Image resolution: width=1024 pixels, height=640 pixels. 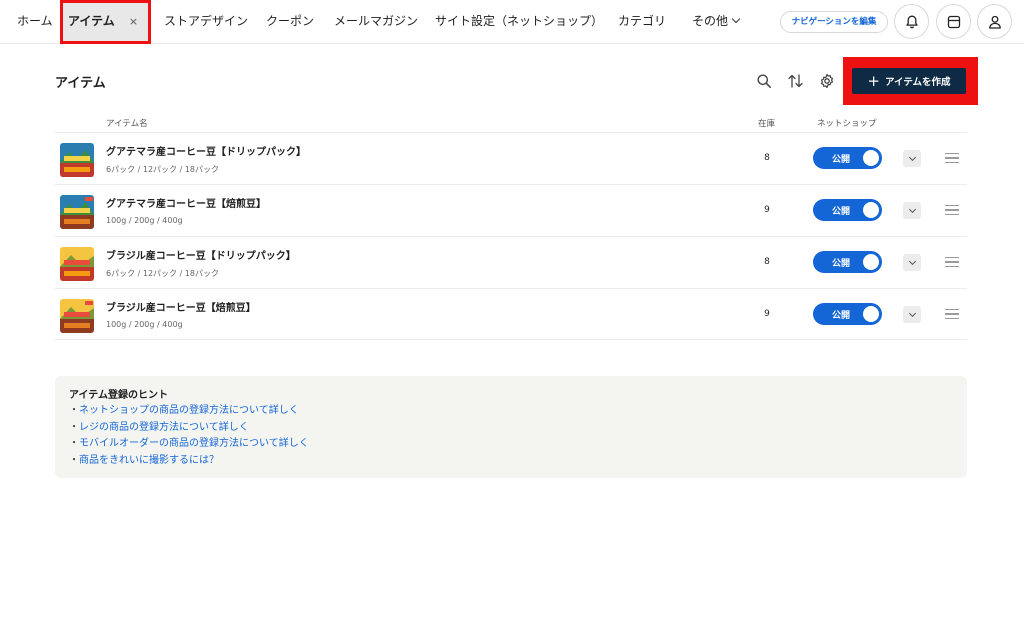 What do you see at coordinates (511, 411) in the screenshot?
I see `hint-item: ・ネットショップの商品の登録方法について詳しく` at bounding box center [511, 411].